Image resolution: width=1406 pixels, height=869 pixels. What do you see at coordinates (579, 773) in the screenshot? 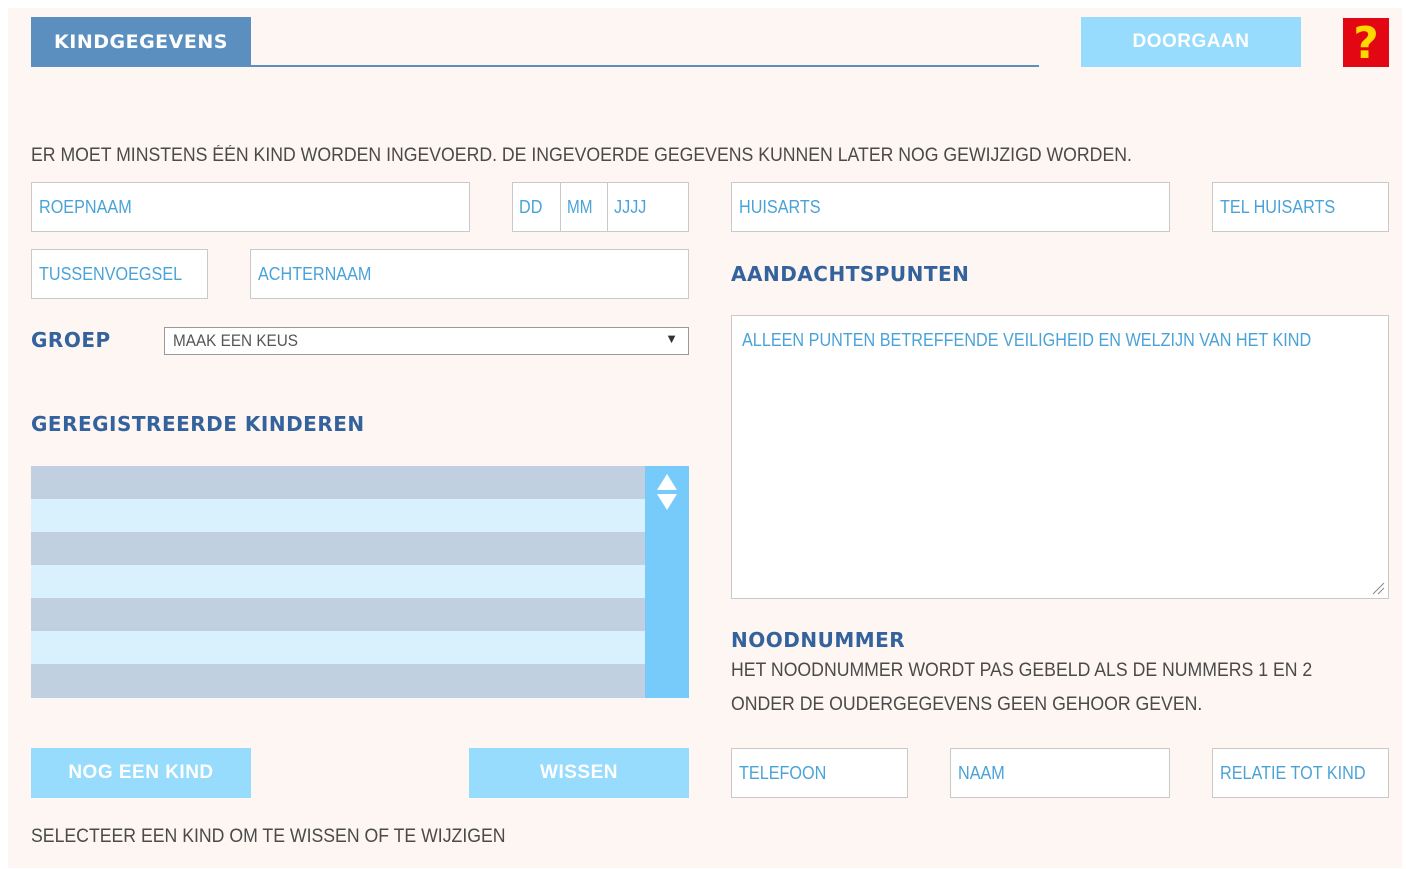
I see `delete-button: WISSEN` at bounding box center [579, 773].